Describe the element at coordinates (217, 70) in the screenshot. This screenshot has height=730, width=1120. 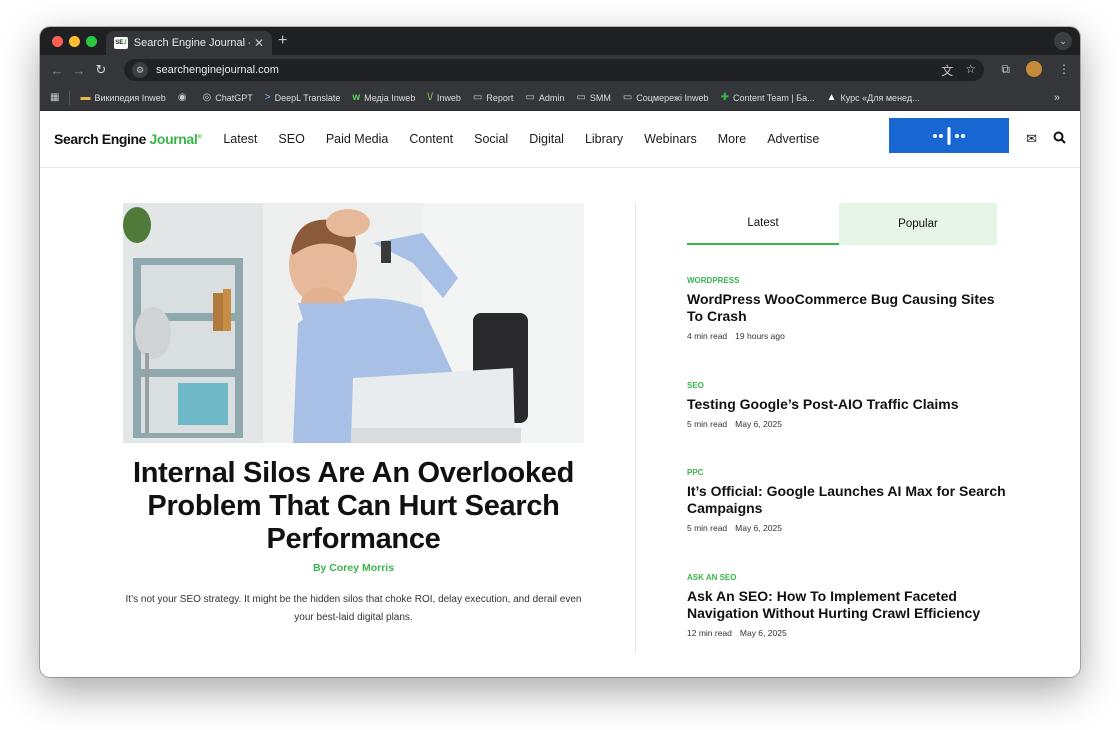
I see `url-text: searchenginejournal.com` at that location.